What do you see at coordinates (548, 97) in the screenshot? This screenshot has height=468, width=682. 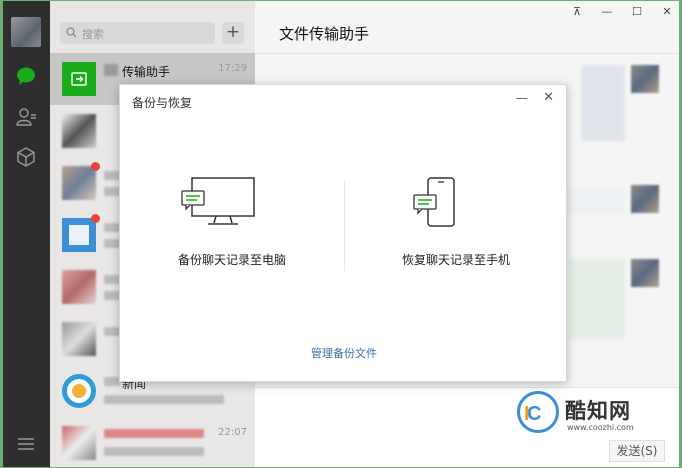 I see `dialog-close-button: ✕` at bounding box center [548, 97].